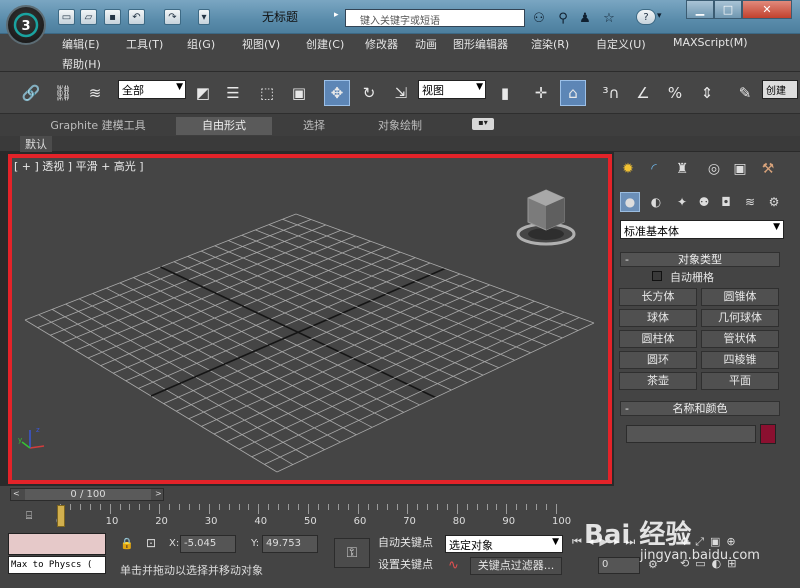 The width and height of the screenshot is (800, 588). Describe the element at coordinates (675, 93) in the screenshot. I see `percent-snap-icon: %` at that location.